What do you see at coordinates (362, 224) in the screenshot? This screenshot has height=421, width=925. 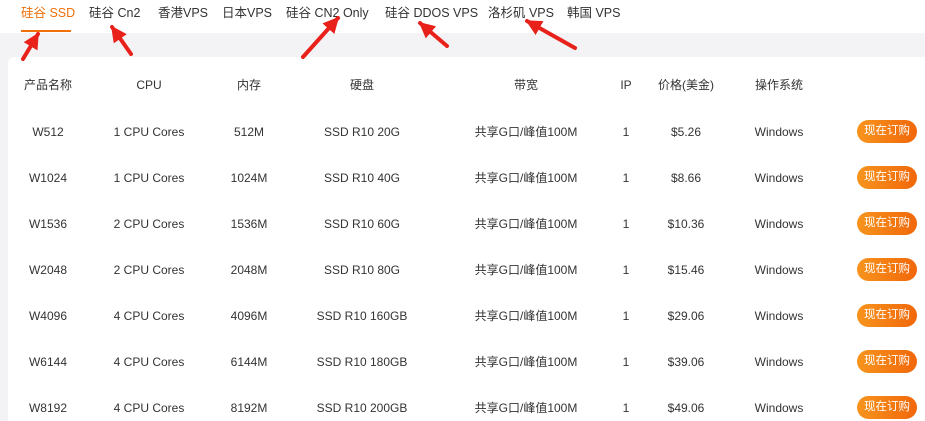 I see `cell-disk: SSD R10 60G` at bounding box center [362, 224].